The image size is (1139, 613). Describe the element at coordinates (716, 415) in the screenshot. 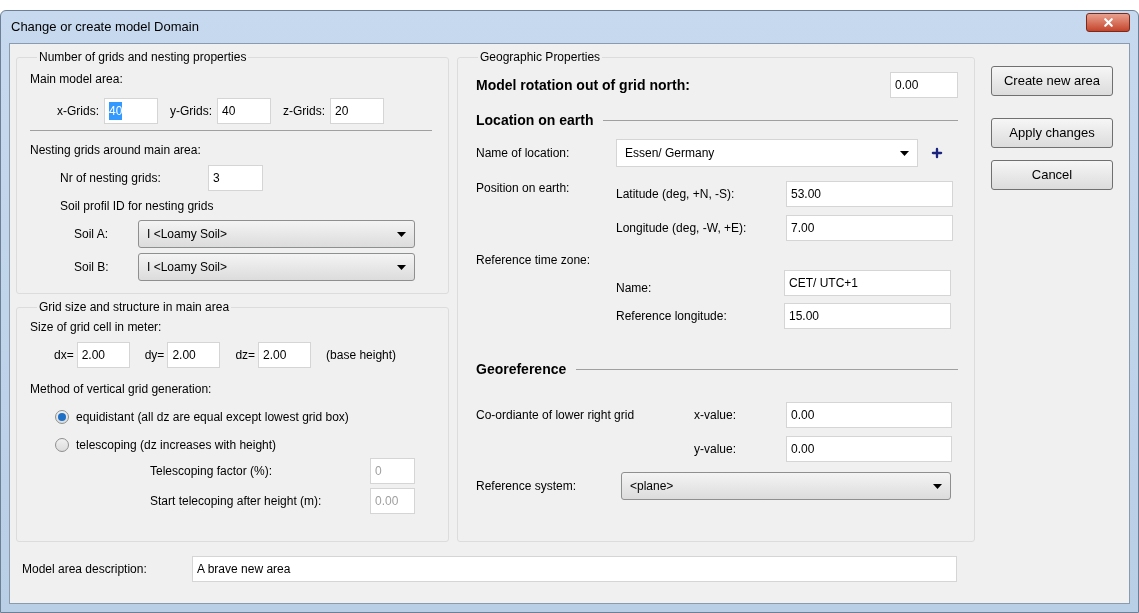

I see `field-label: x-value:` at that location.